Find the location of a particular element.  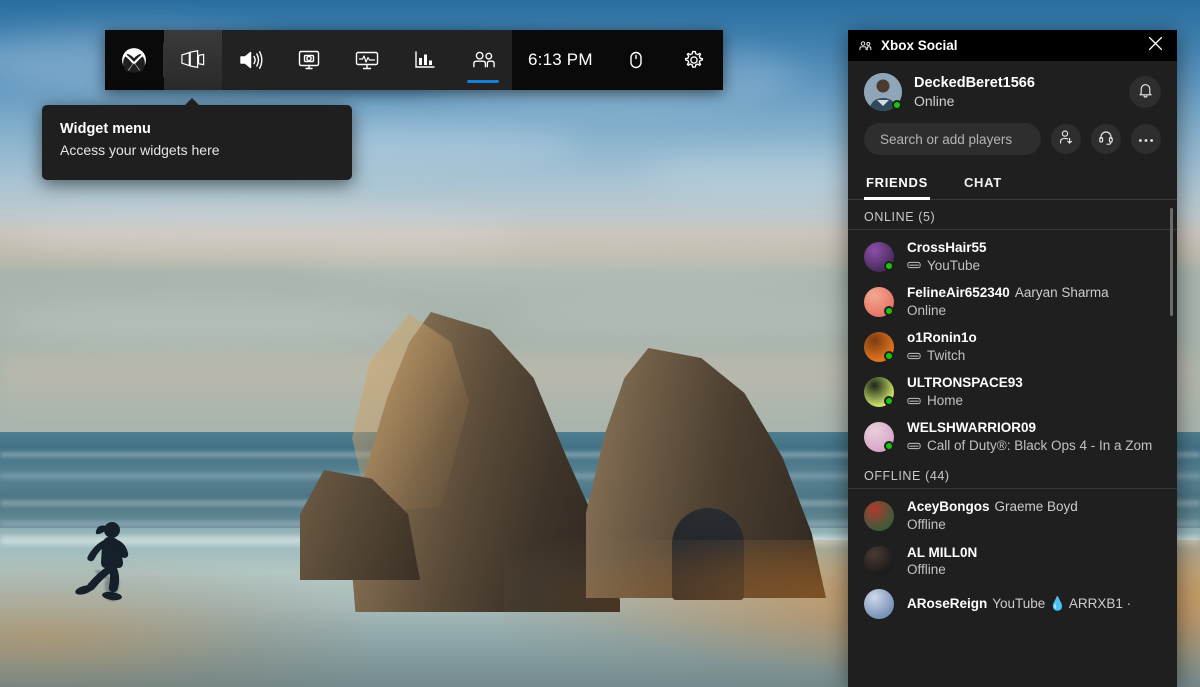

panel-titlebar: Xbox Social is located at coordinates (1012, 45).